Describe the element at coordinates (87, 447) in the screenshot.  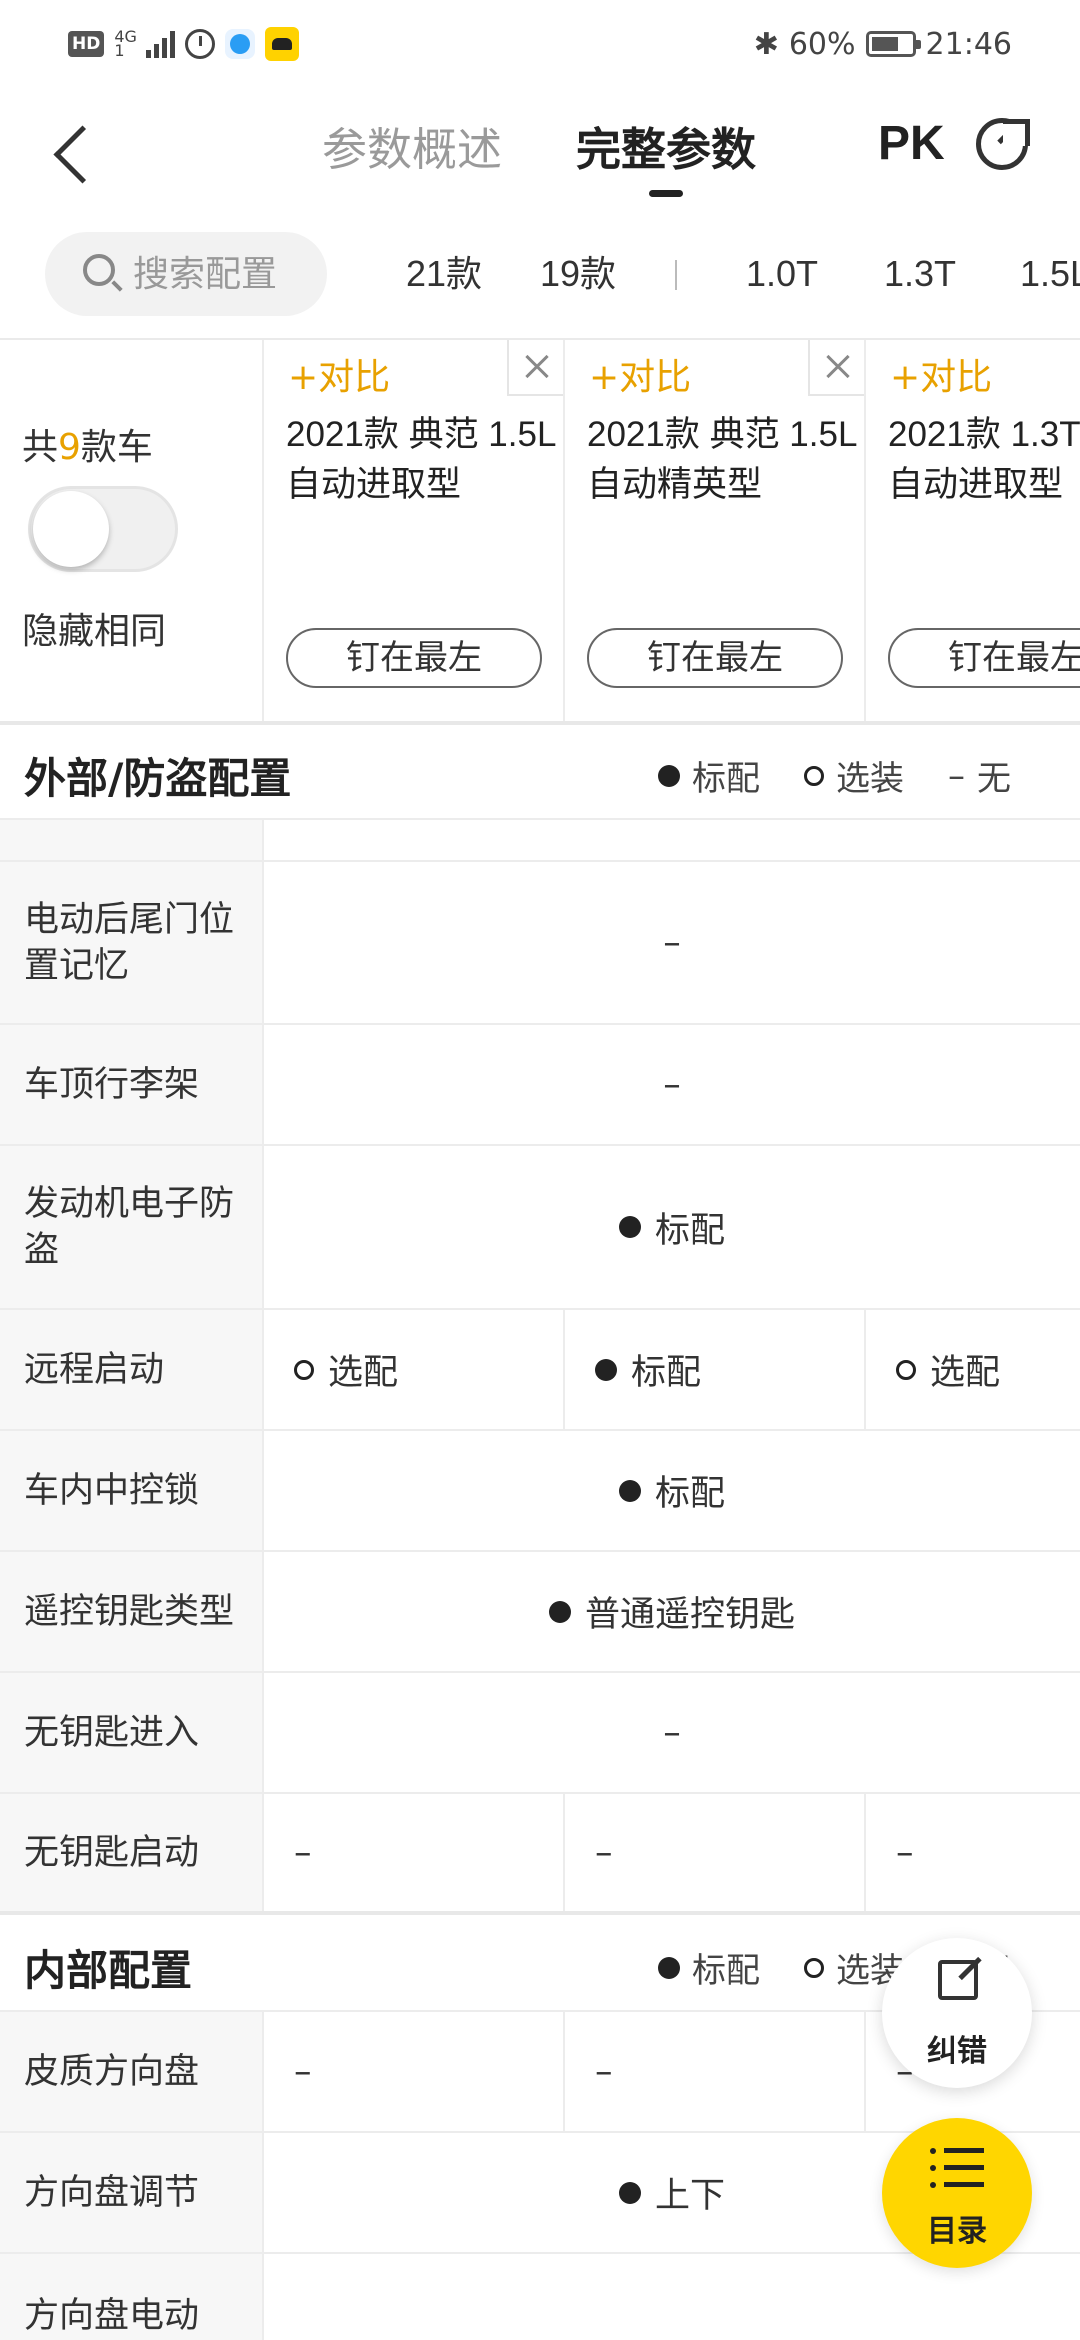
I see `car-count: 共9款车` at that location.